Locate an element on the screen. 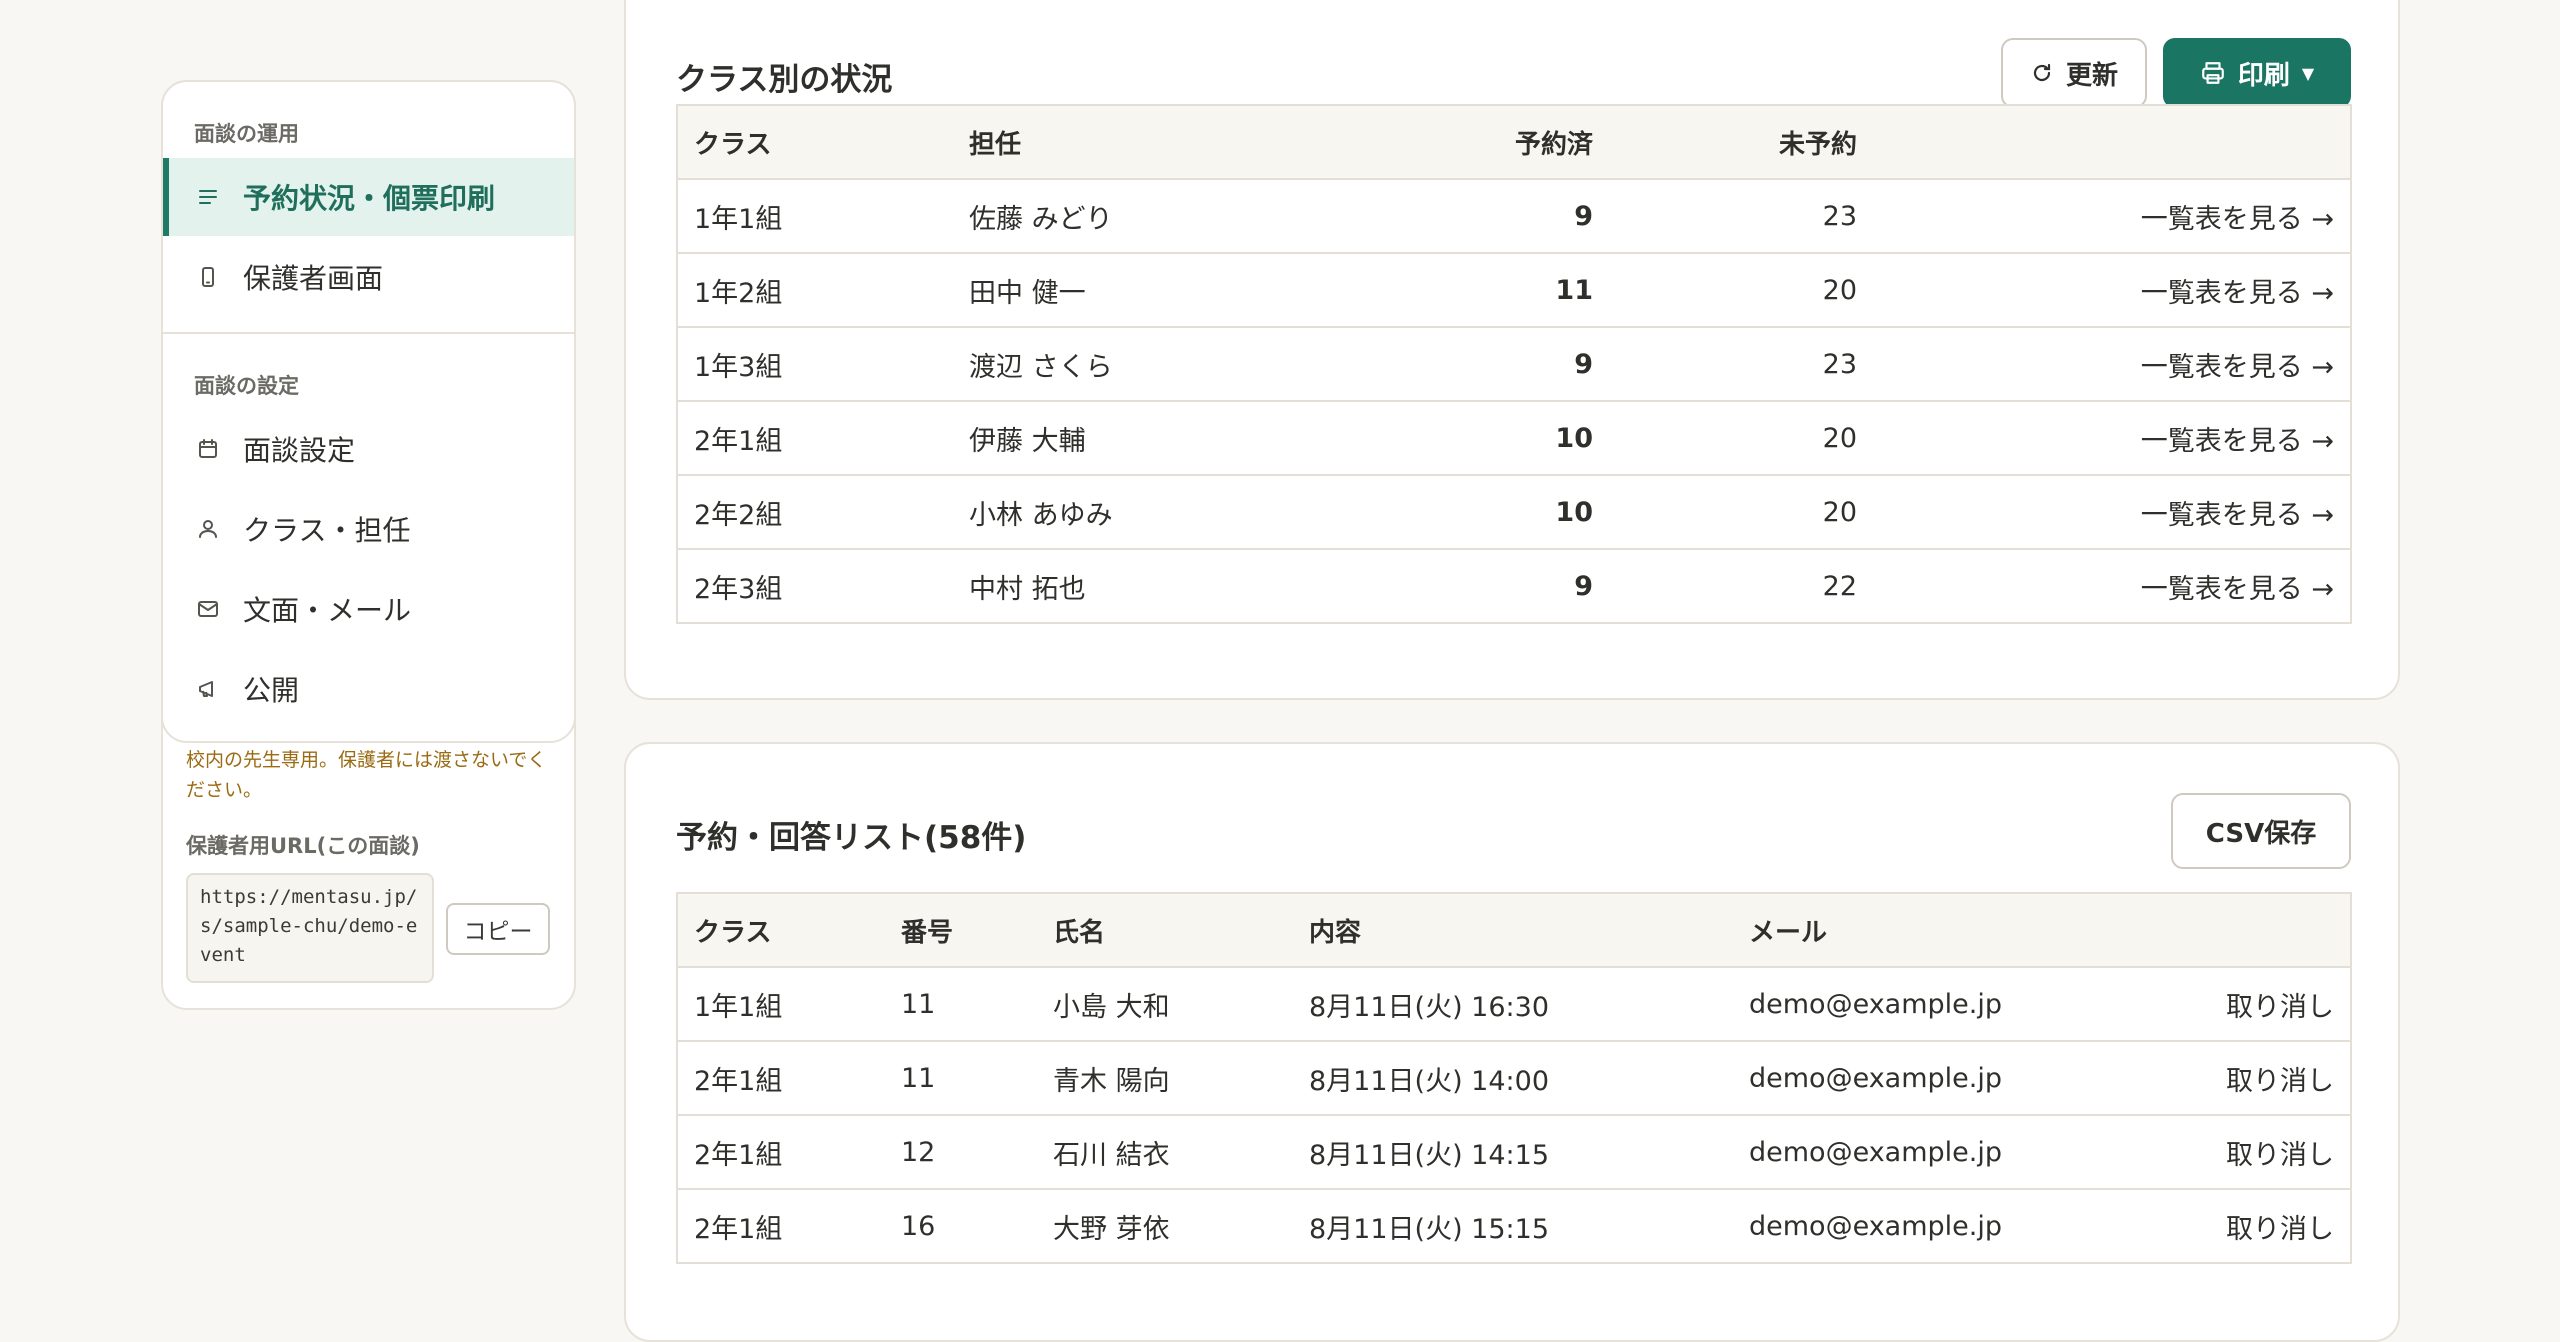  number-cell: 12 is located at coordinates (961, 1152).